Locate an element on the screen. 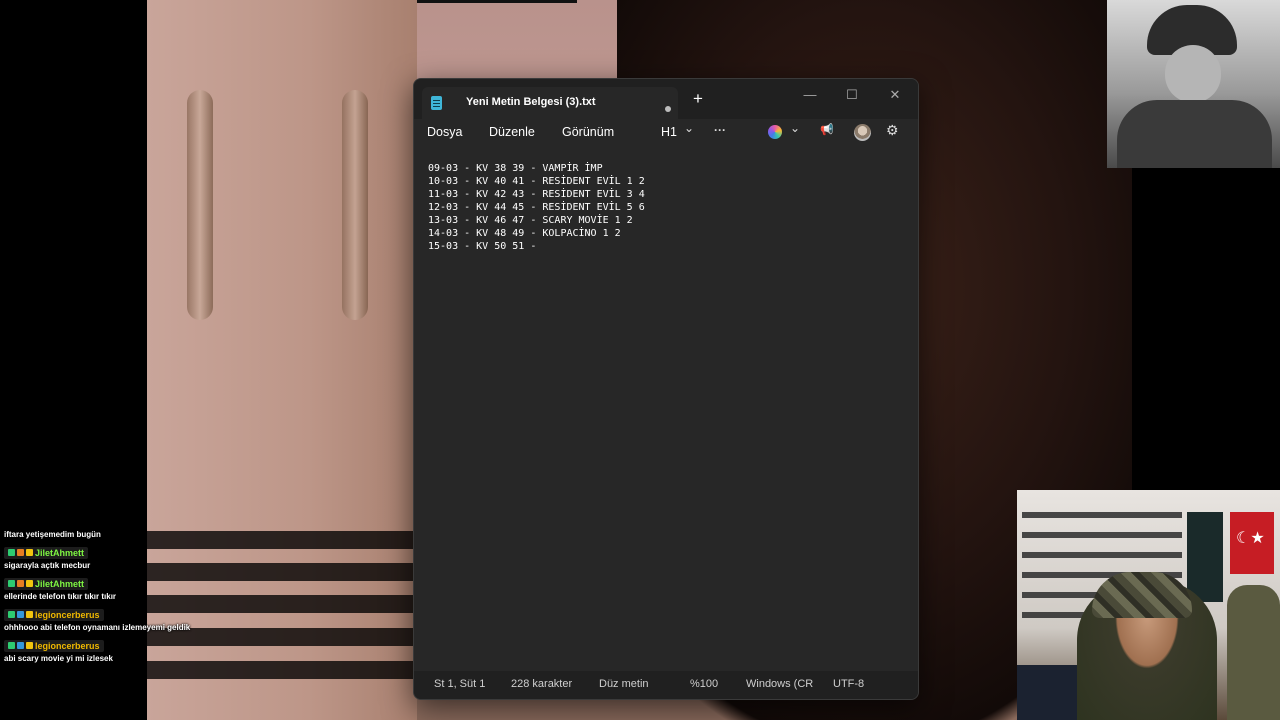 This screenshot has height=720, width=1280. text-format: Düz metin is located at coordinates (624, 684).